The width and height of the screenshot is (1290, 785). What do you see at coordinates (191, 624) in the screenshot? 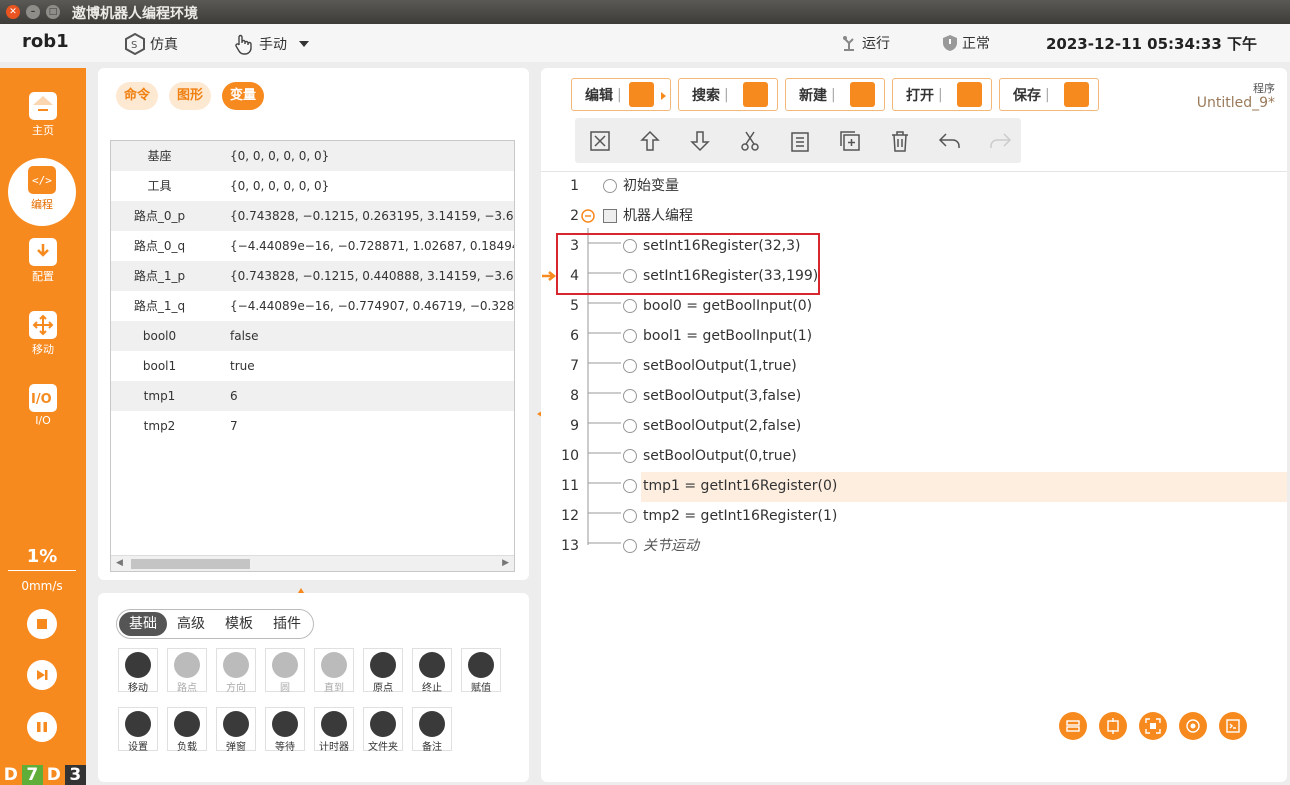
I see `tab-advanced: 高级` at bounding box center [191, 624].